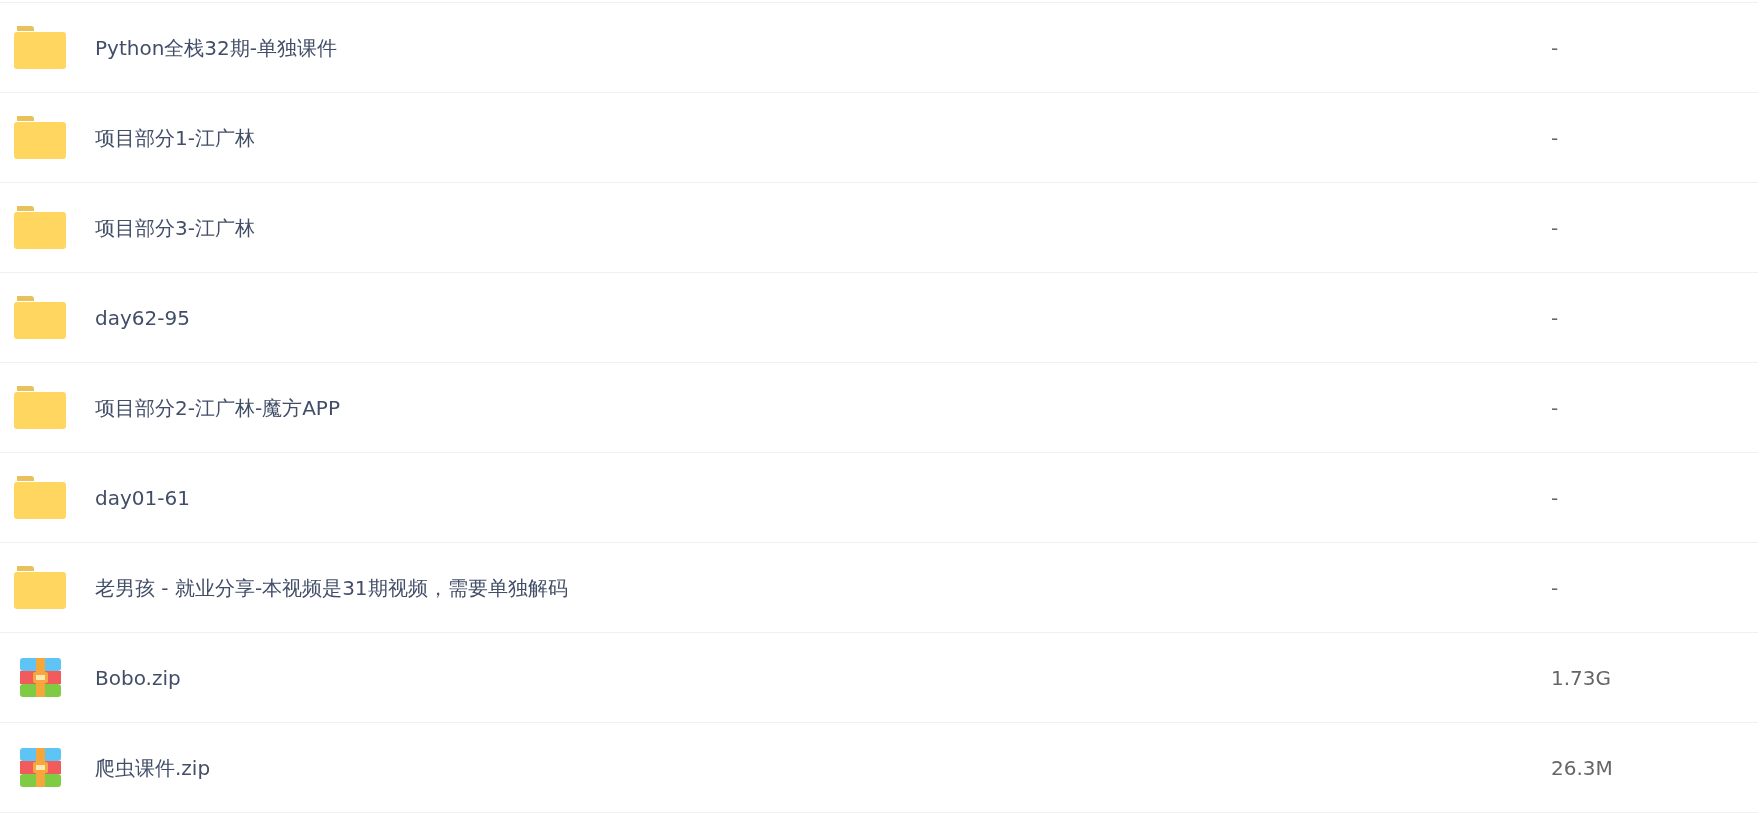 This screenshot has height=822, width=1758. Describe the element at coordinates (823, 227) in the screenshot. I see `file-name: 项目部分3-江广林` at that location.